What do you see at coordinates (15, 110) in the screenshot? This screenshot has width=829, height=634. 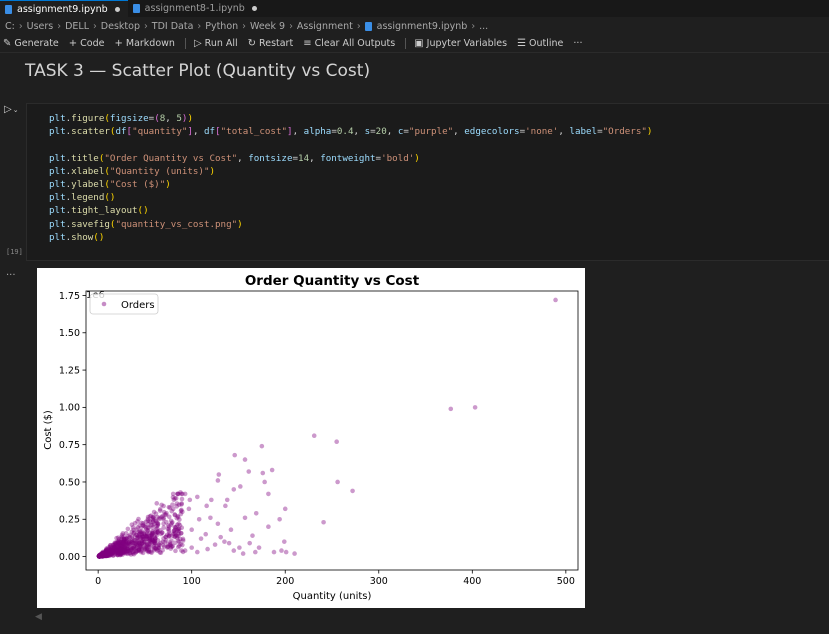 I see `chevron-down-icon: ⌄` at bounding box center [15, 110].